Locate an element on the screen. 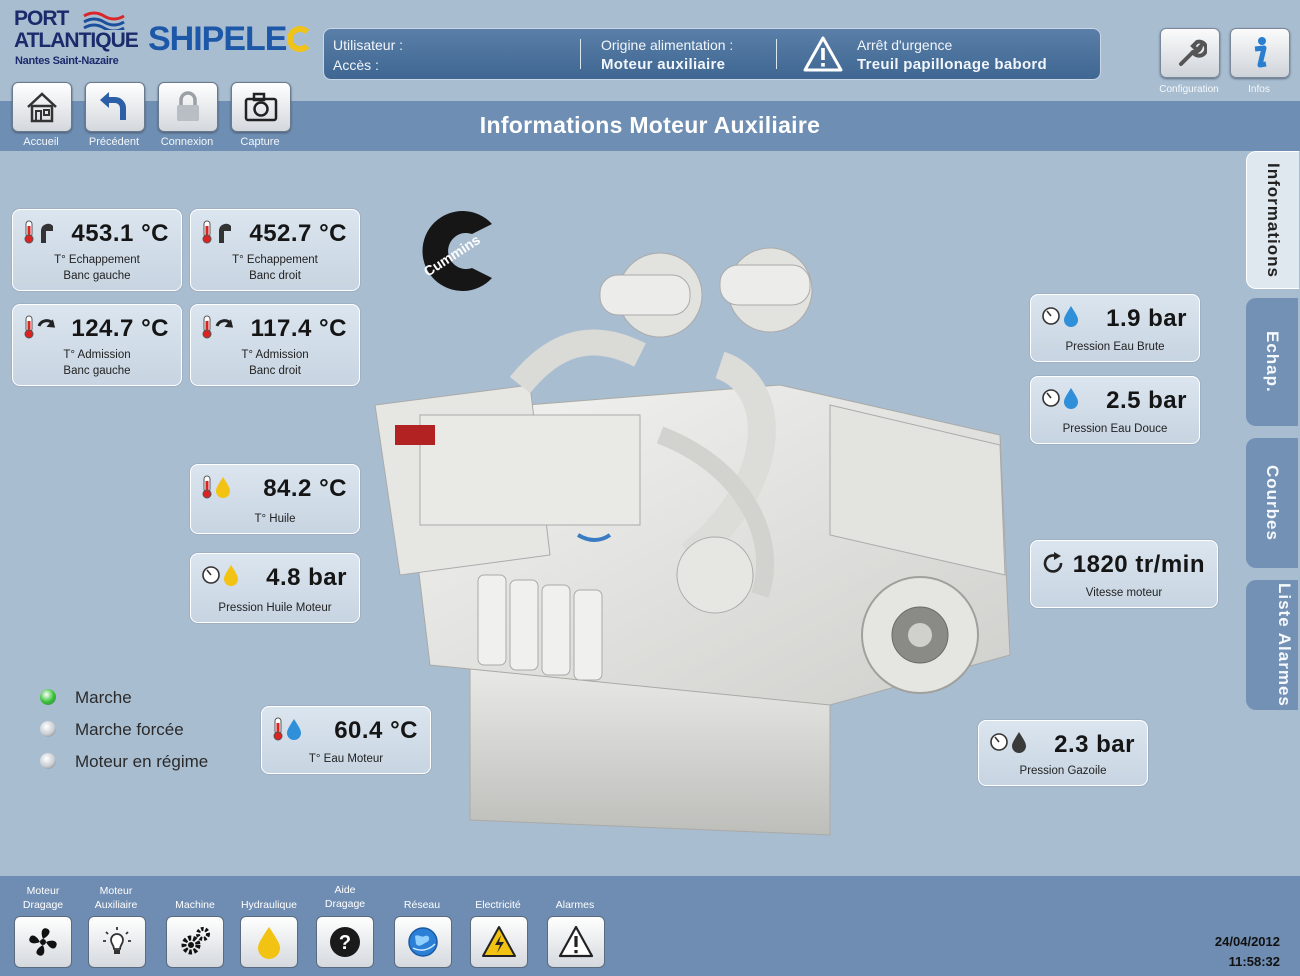 This screenshot has width=1300, height=976. capture-label: Capture is located at coordinates (260, 142).